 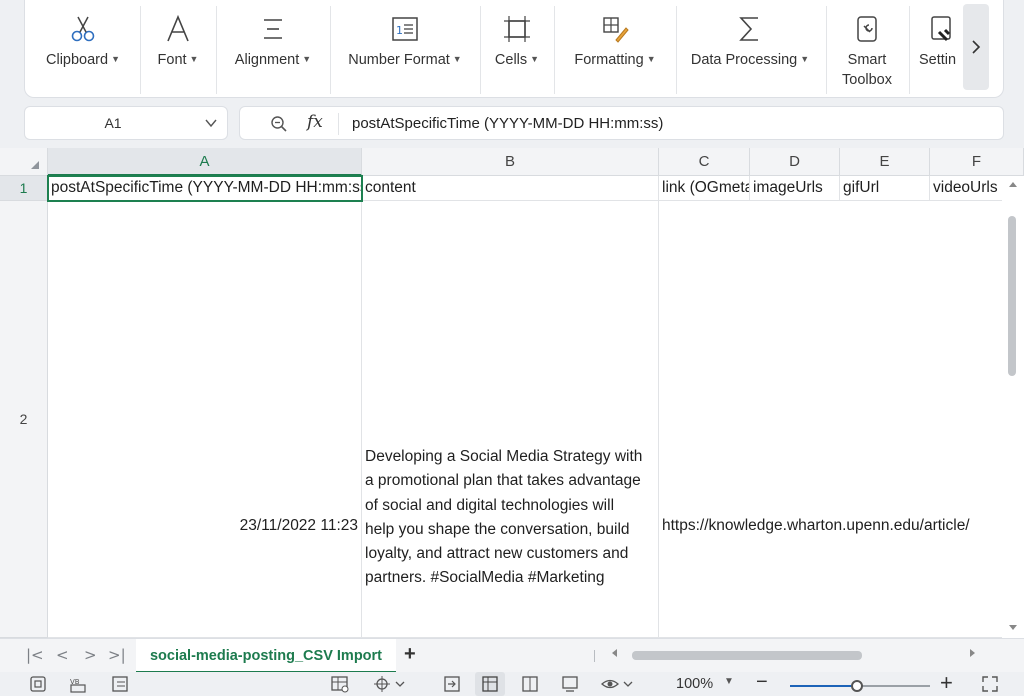 I want to click on sigma-icon, so click(x=748, y=29).